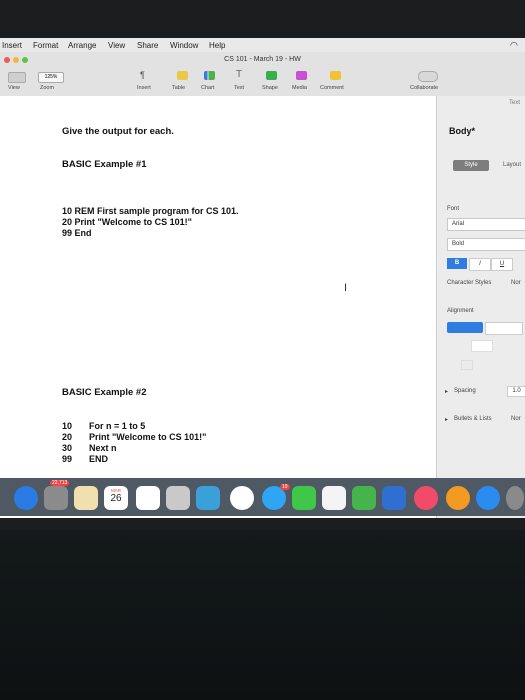 This screenshot has height=700, width=525. Describe the element at coordinates (424, 88) in the screenshot. I see `collaborate-button-label: Collaborate` at that location.